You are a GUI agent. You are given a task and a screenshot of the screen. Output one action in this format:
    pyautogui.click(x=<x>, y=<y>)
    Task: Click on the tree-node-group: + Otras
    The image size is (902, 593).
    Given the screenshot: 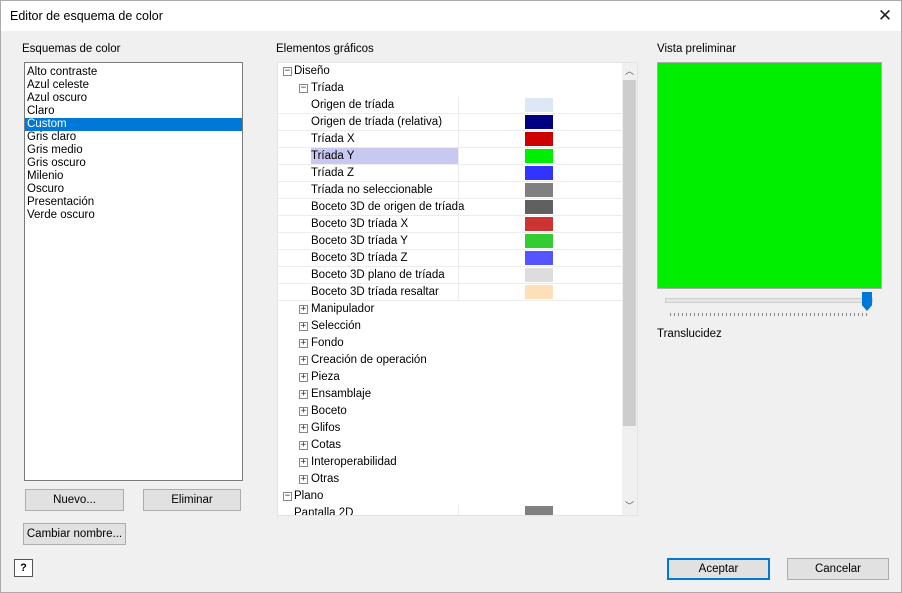 What is the action you would take?
    pyautogui.click(x=450, y=479)
    